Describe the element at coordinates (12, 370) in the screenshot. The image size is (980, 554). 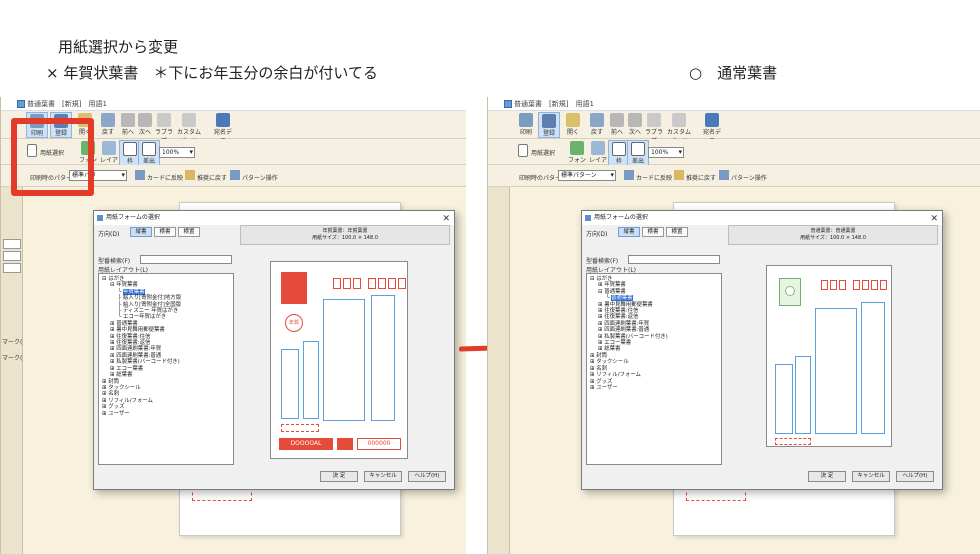
I see `left-sidebar: マーク( マーク(` at that location.